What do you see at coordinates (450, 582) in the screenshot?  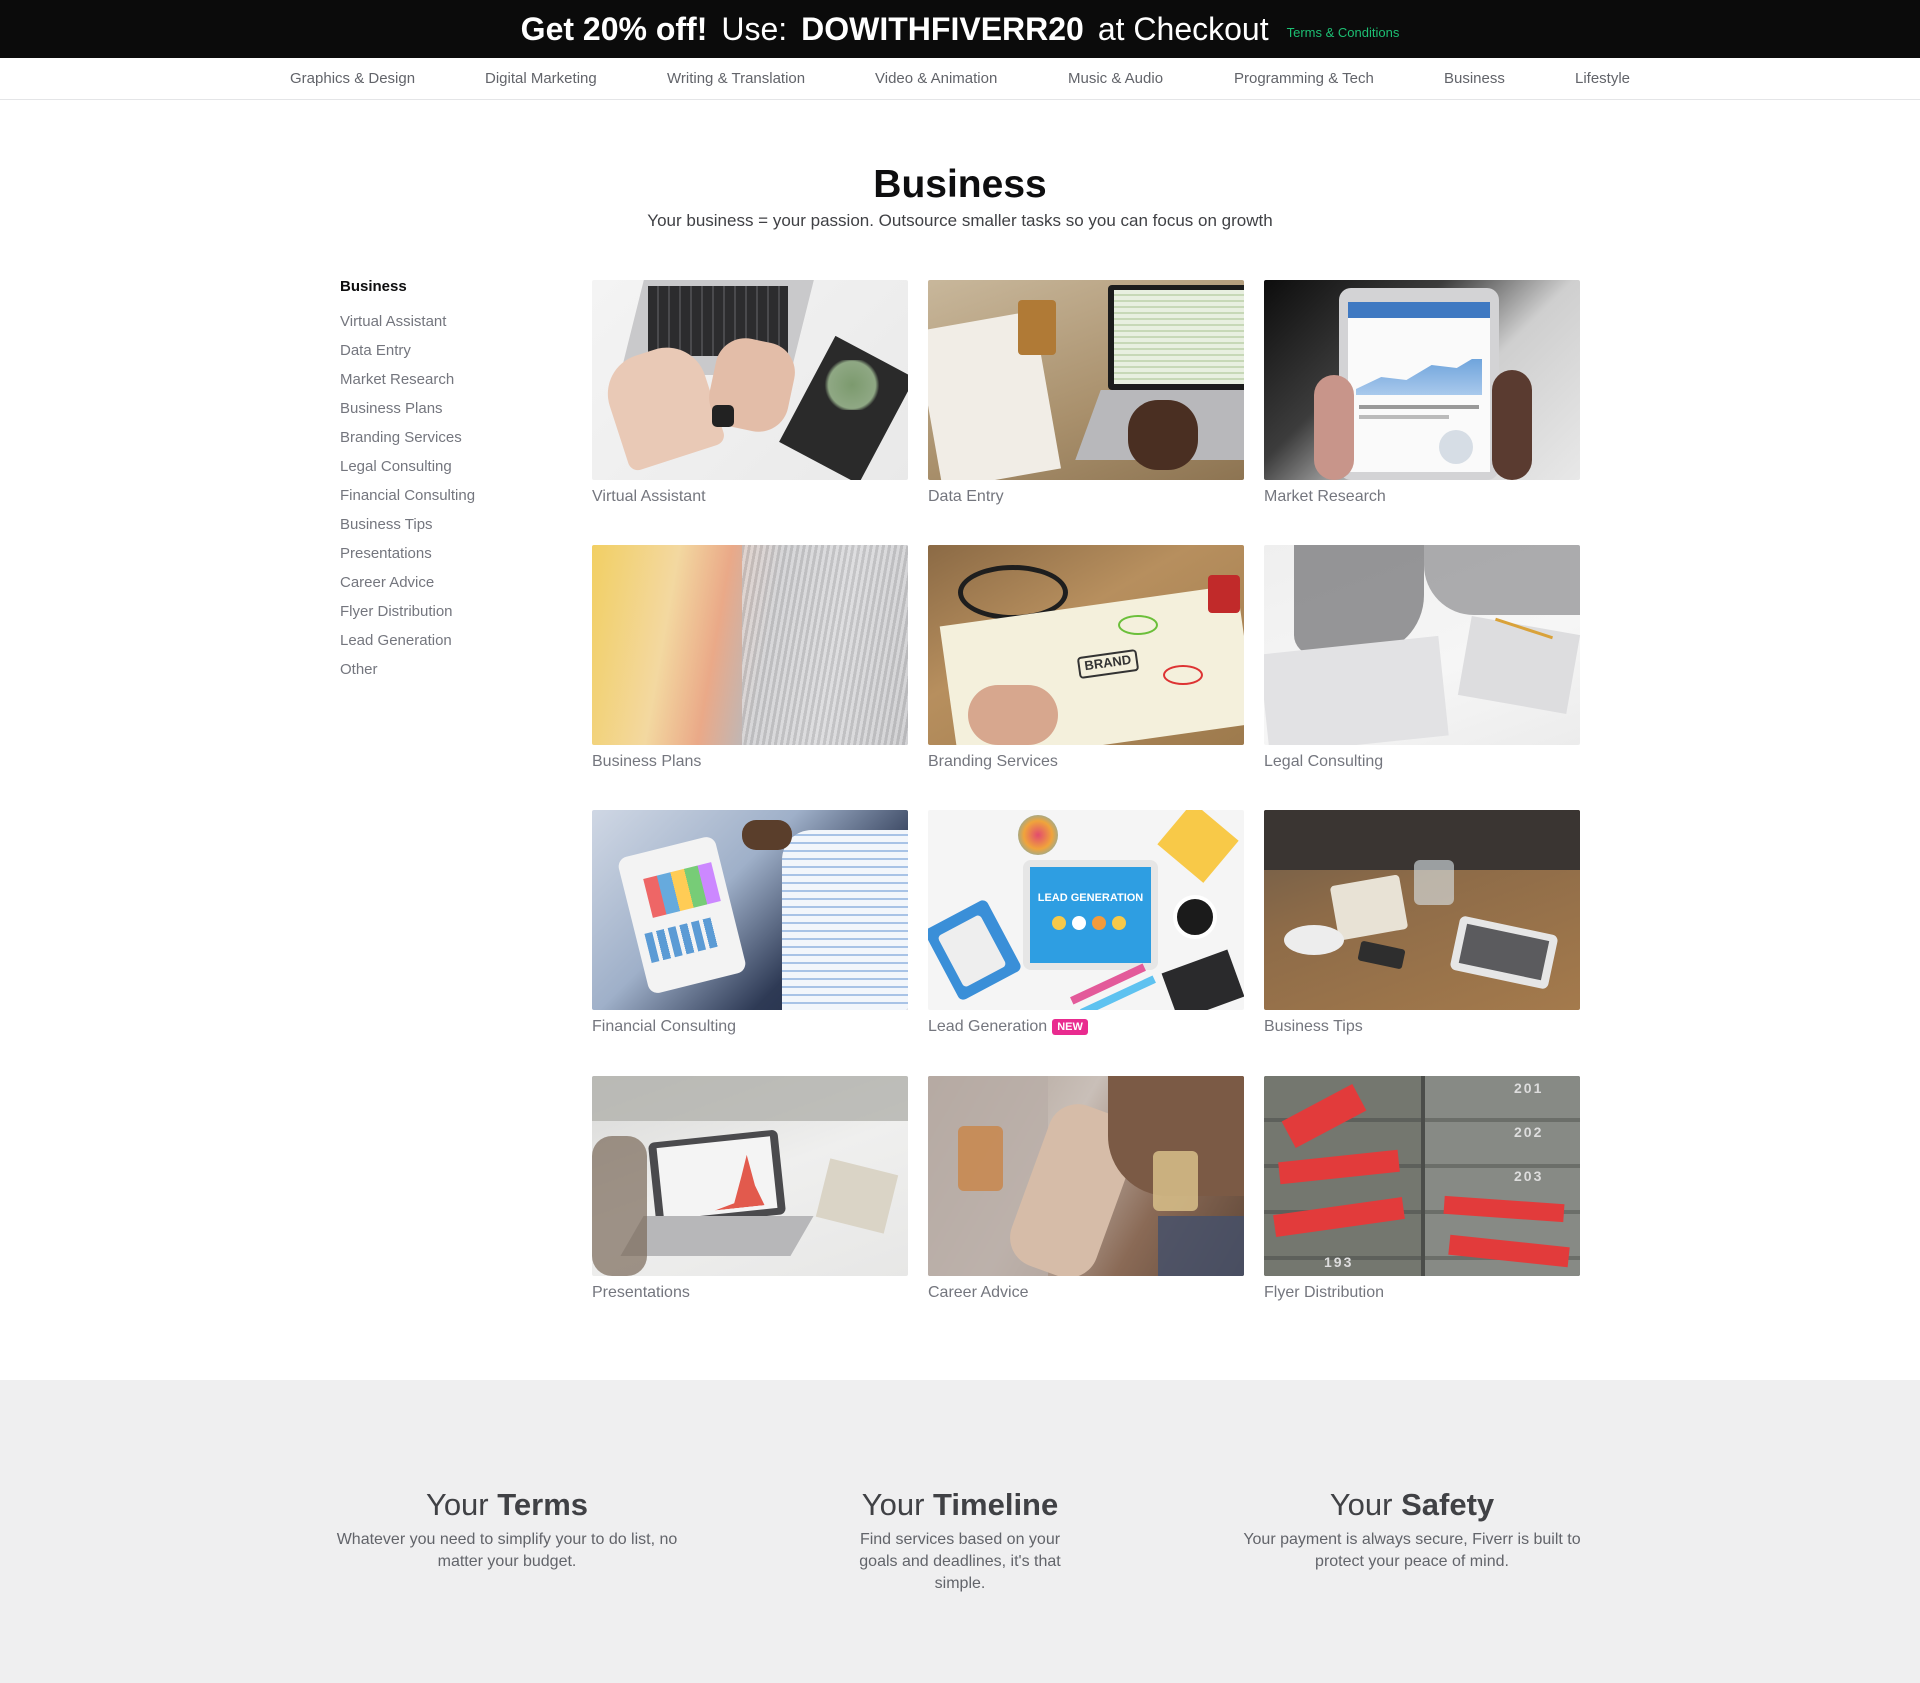 I see `sidebar-item-career-advice: Career Advice` at bounding box center [450, 582].